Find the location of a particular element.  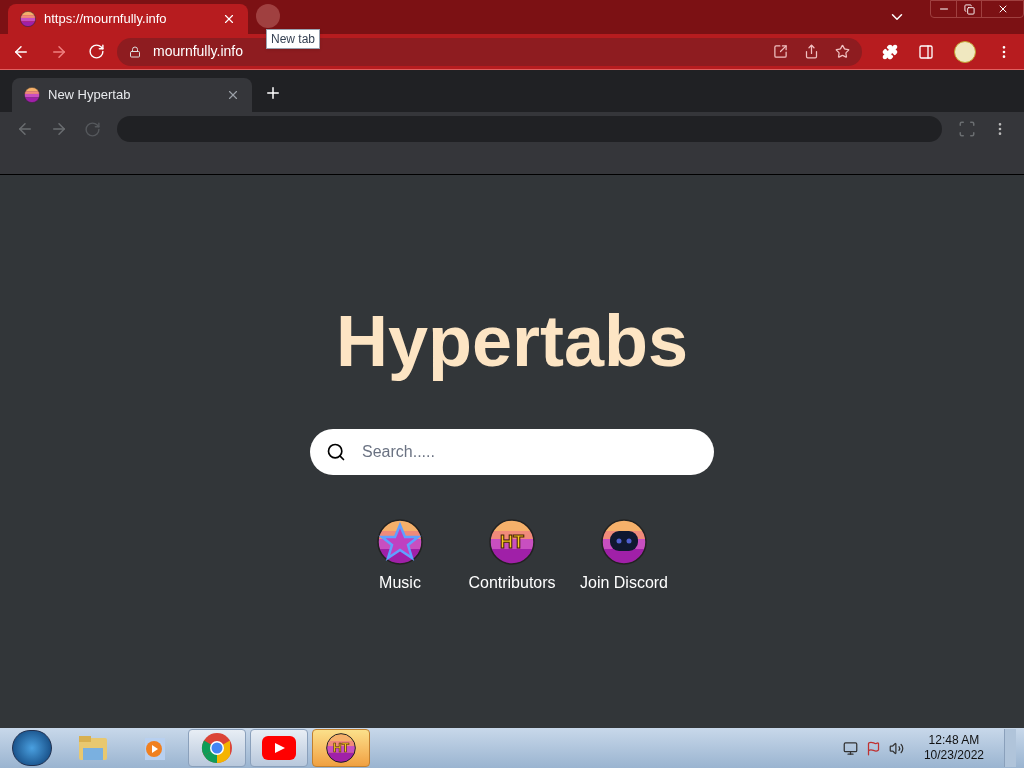

network-icon is located at coordinates (850, 748).